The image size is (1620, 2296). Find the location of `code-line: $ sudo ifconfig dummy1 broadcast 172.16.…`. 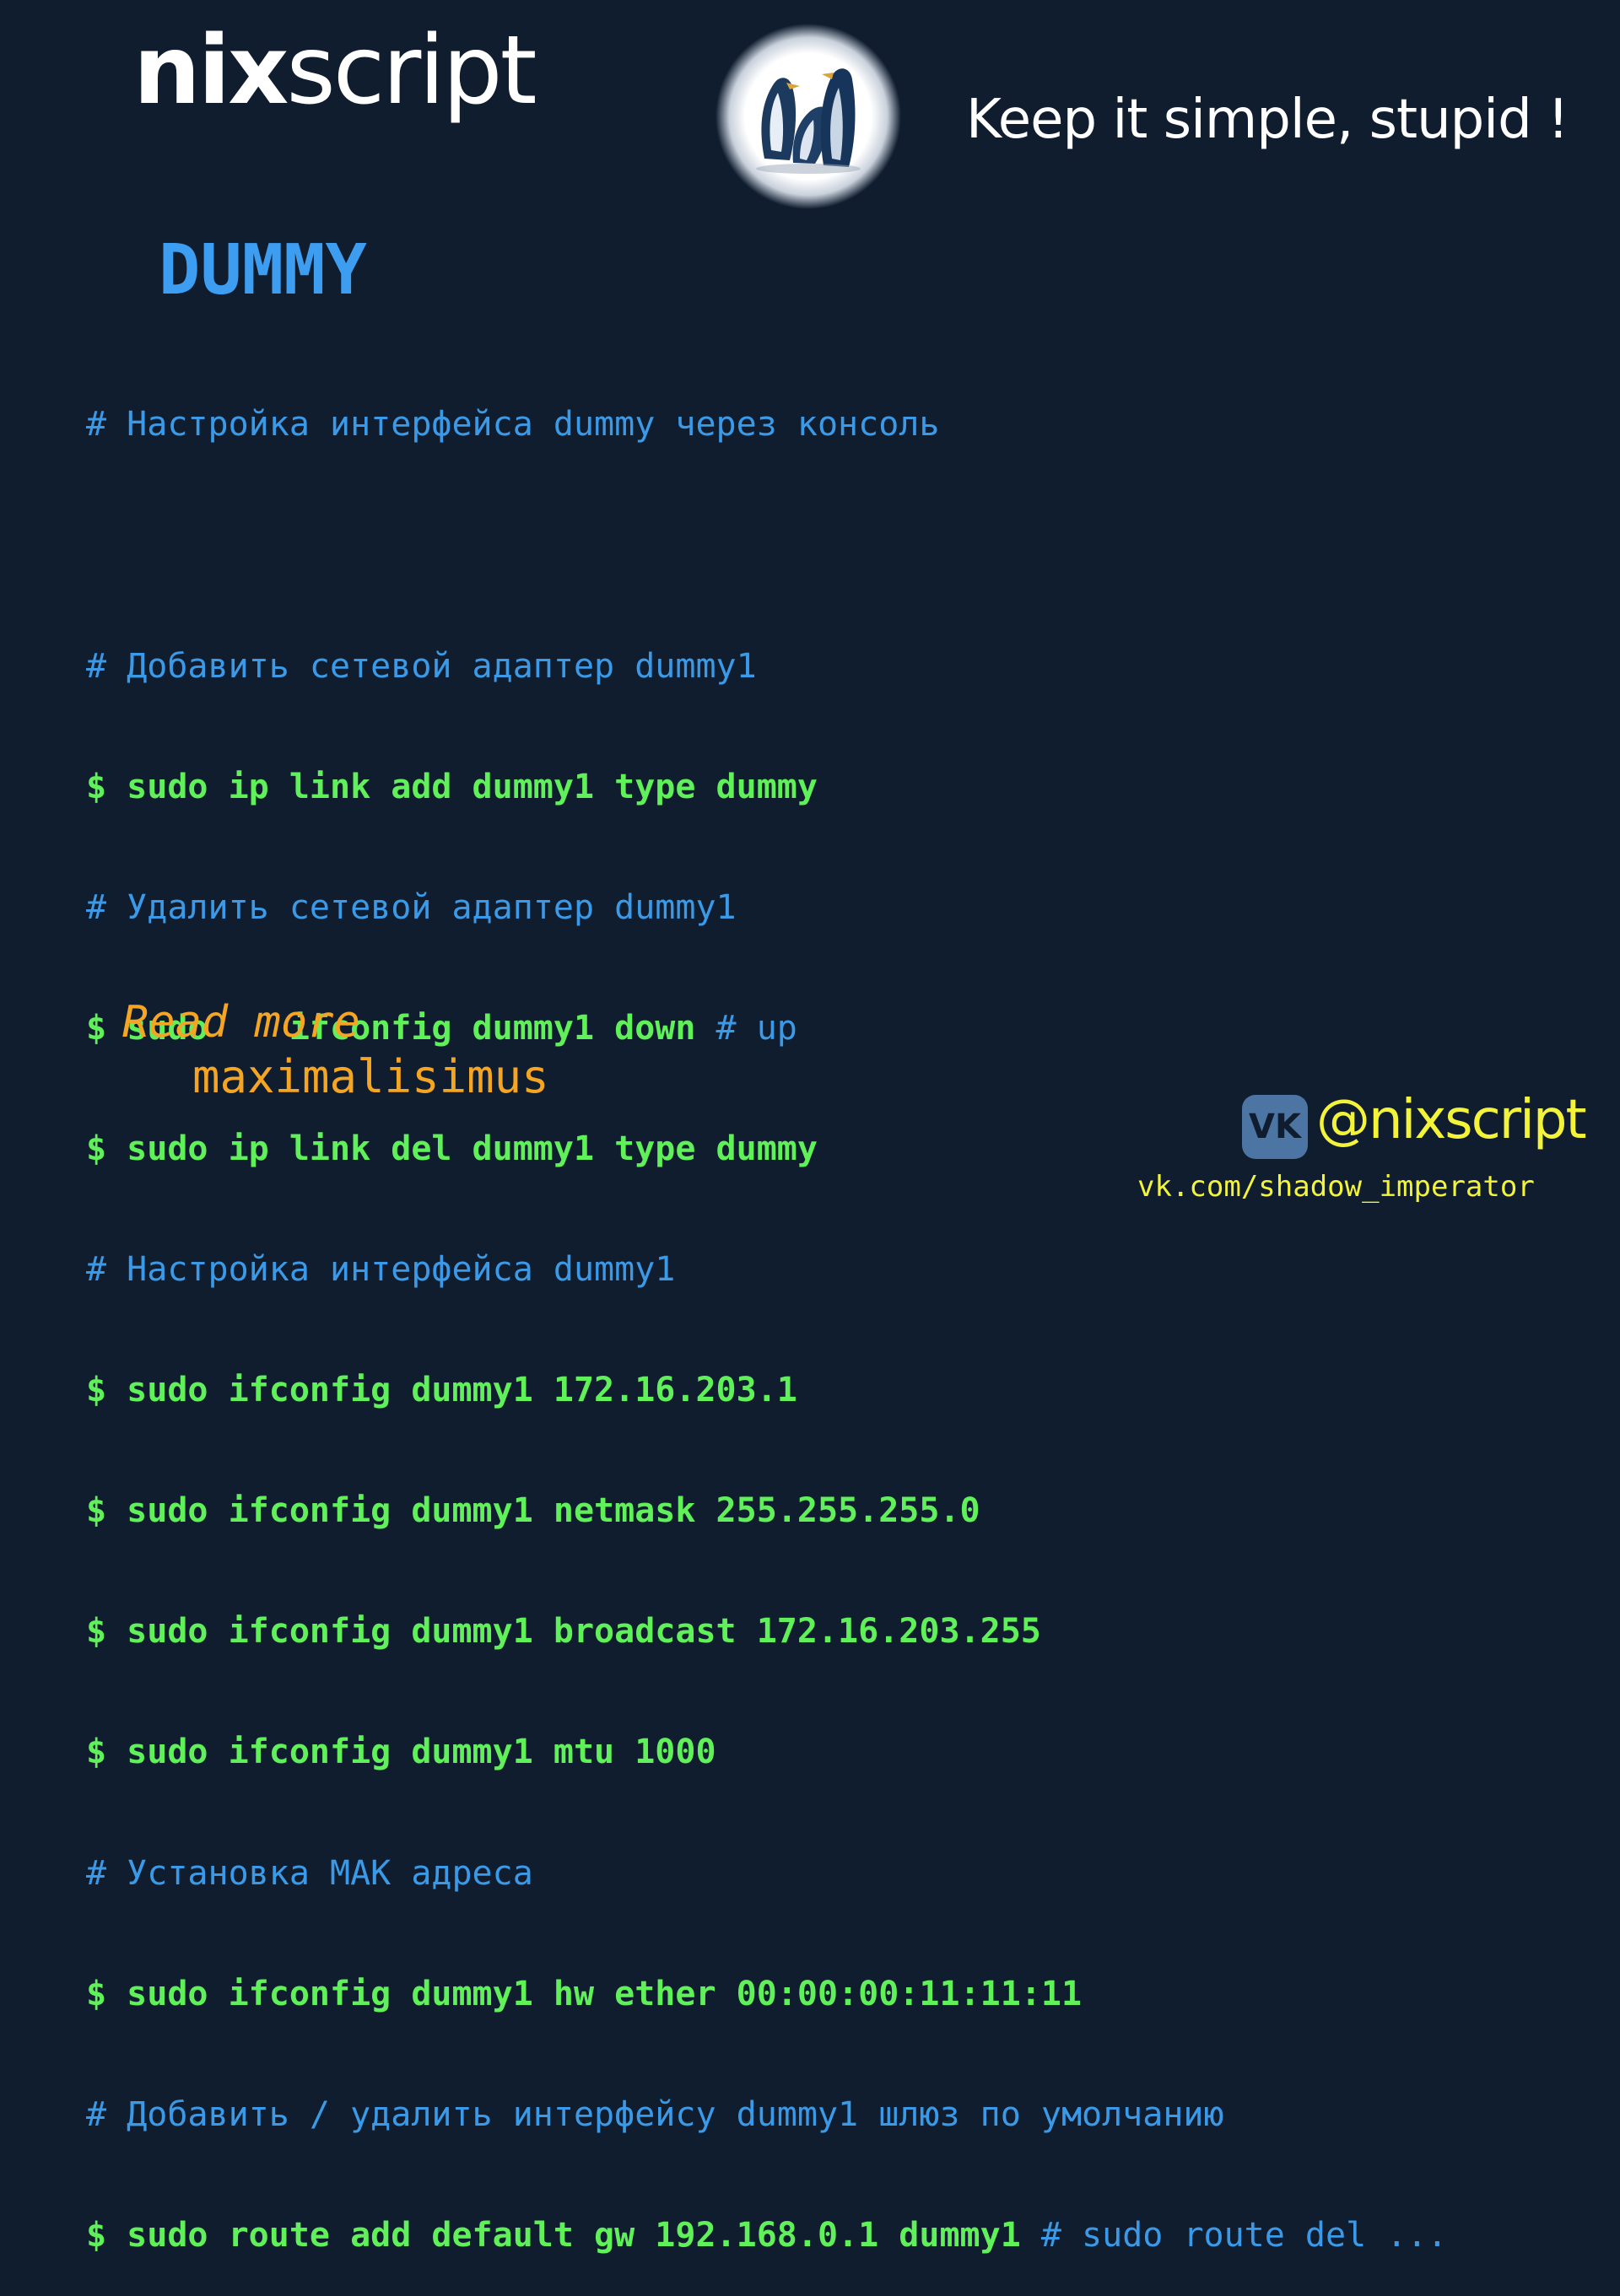

code-line: $ sudo ifconfig dummy1 broadcast 172.16.… is located at coordinates (563, 1632).